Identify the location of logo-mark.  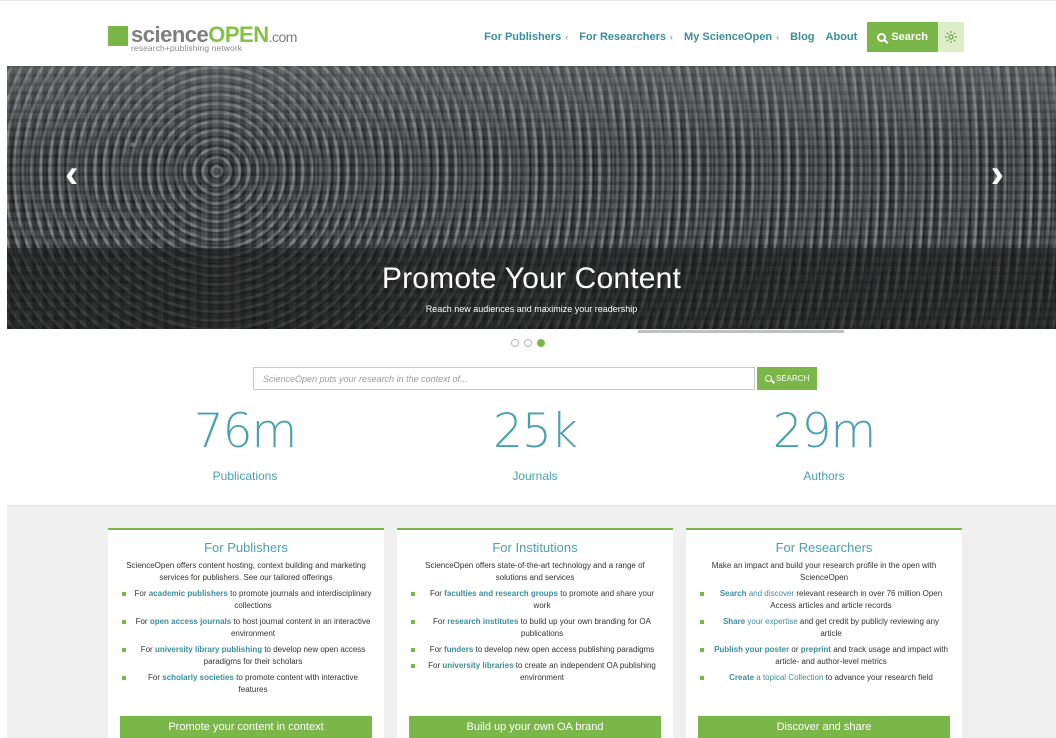
(118, 36).